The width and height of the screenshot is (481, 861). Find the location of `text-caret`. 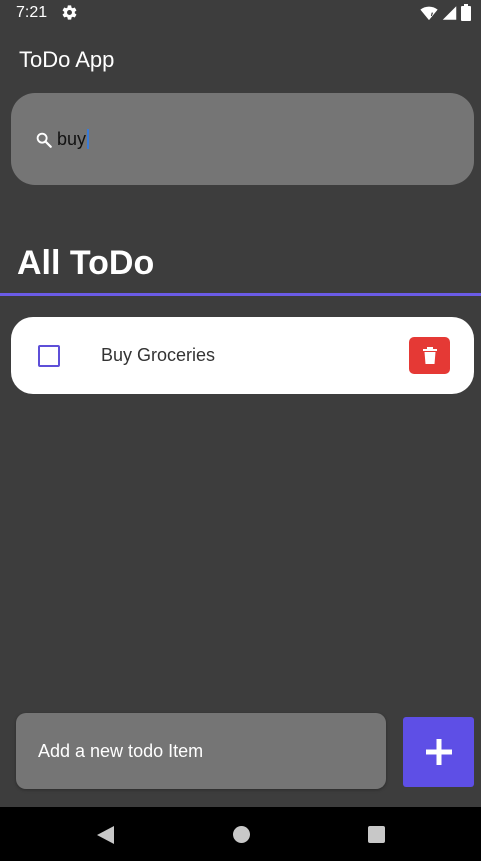

text-caret is located at coordinates (88, 139).